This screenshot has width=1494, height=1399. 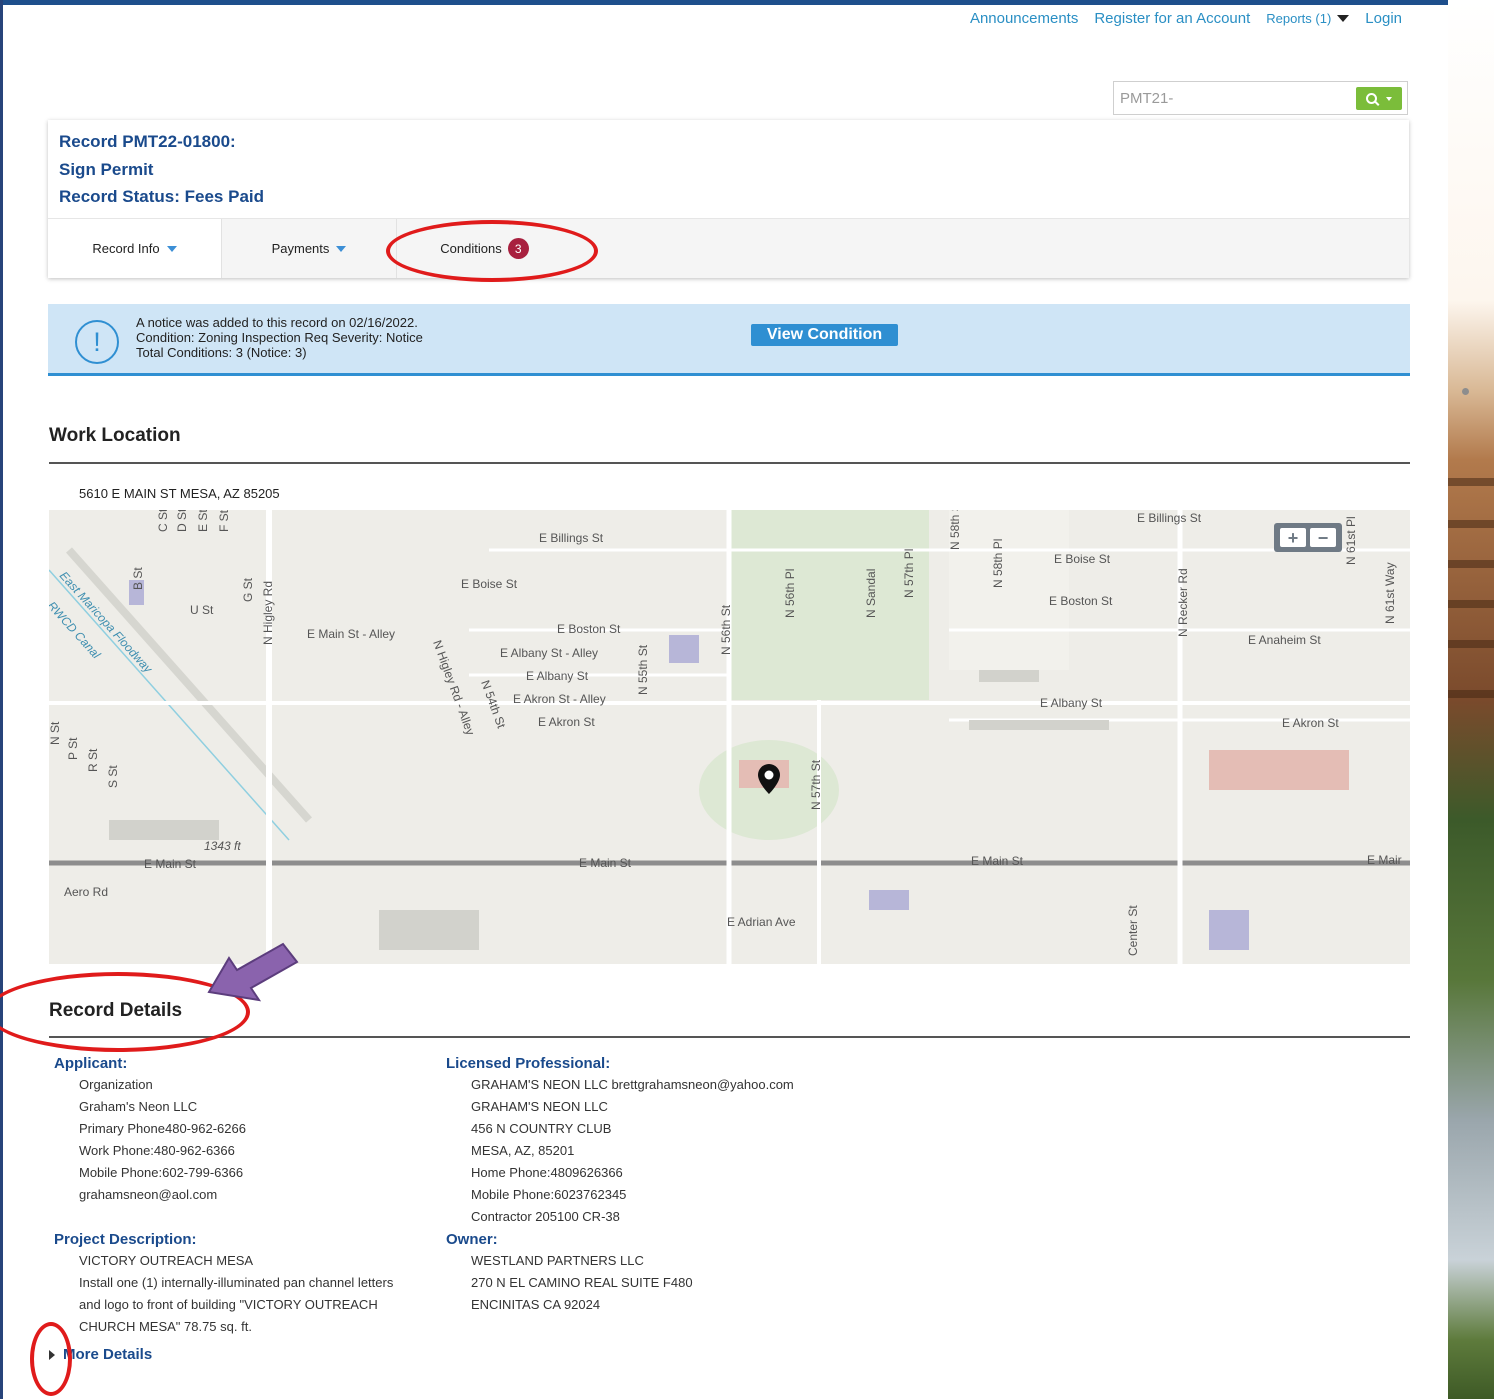 I want to click on applicant-line: Graham's Neon LLC, so click(x=138, y=1106).